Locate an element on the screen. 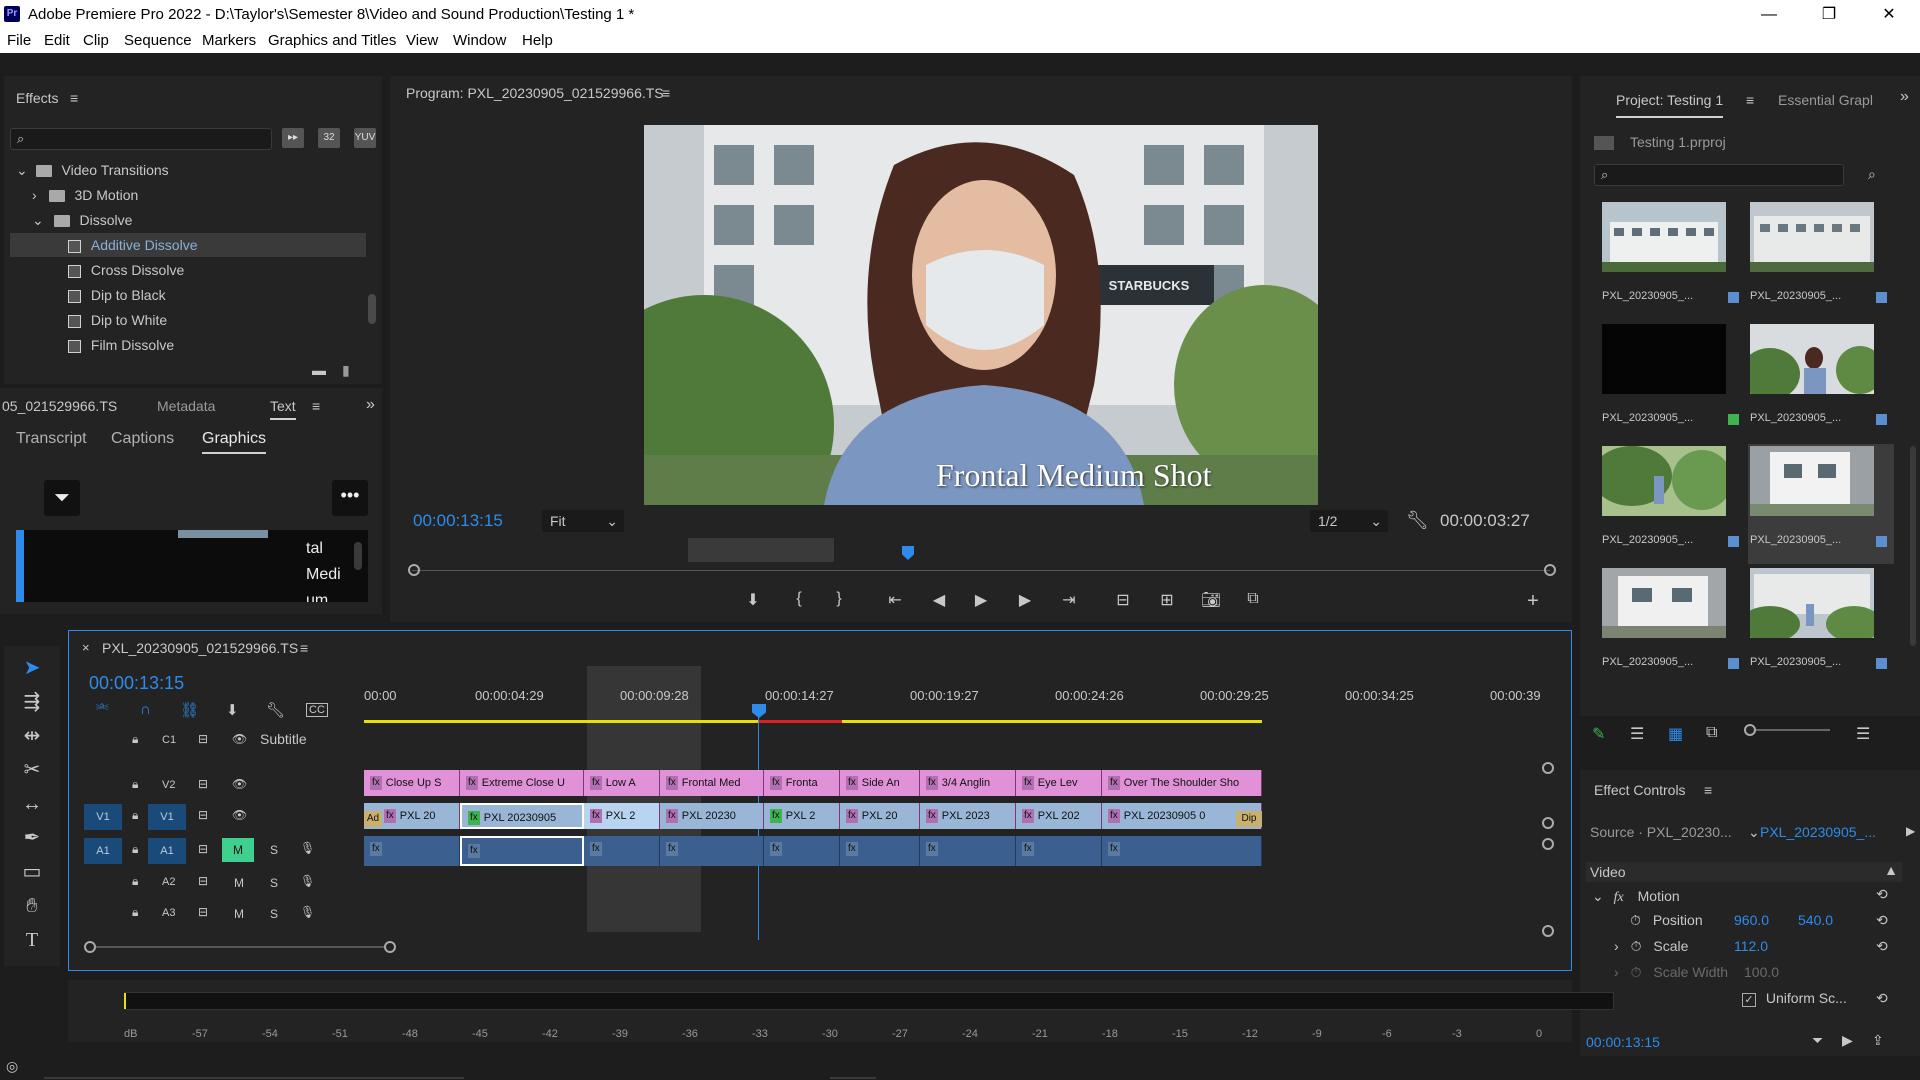 The width and height of the screenshot is (1920, 1080). graphics-layer-item: tal Medi um is located at coordinates (192, 566).